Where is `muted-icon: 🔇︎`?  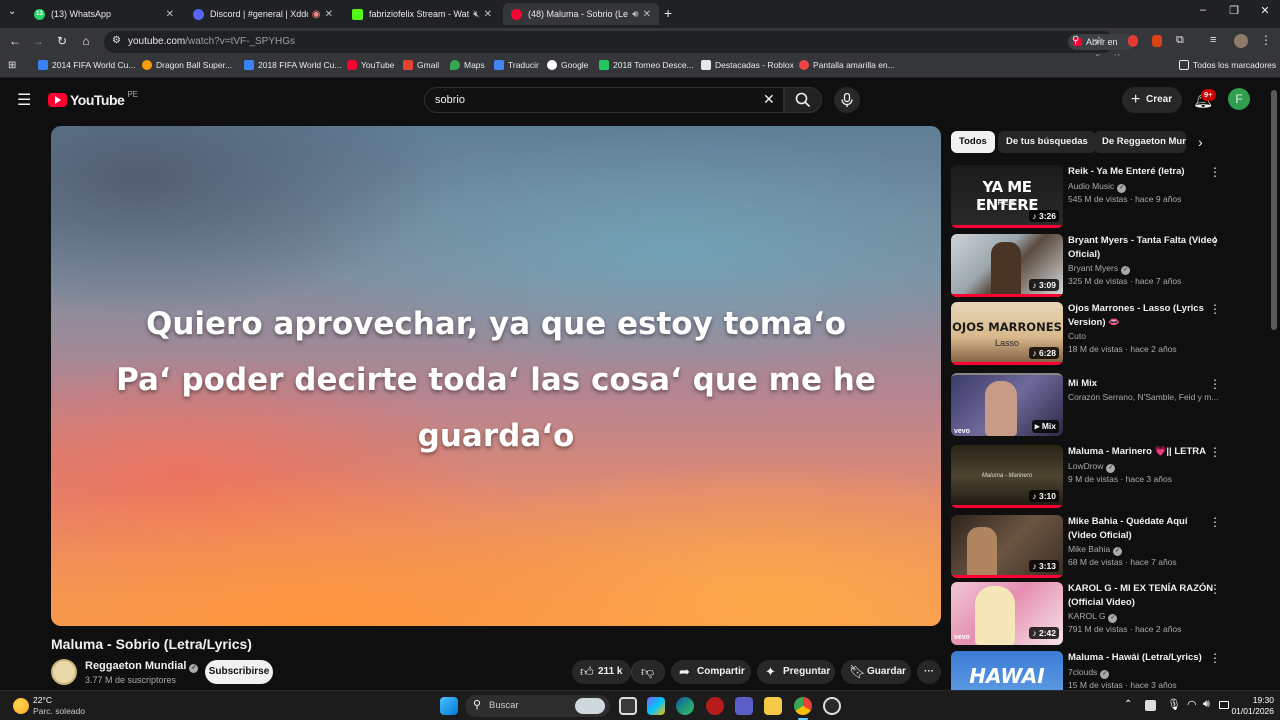
muted-icon: 🔇︎ is located at coordinates (476, 14).